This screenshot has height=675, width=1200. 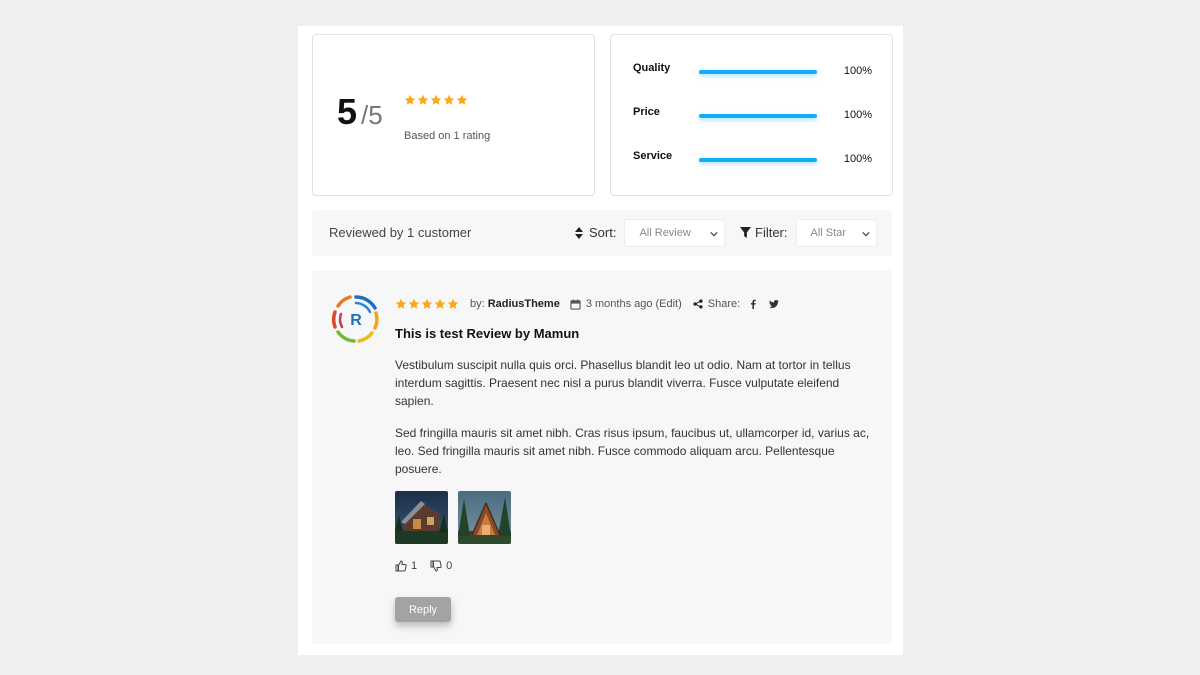 I want to click on criteria-row-quality: Quality 100%, so click(x=752, y=72).